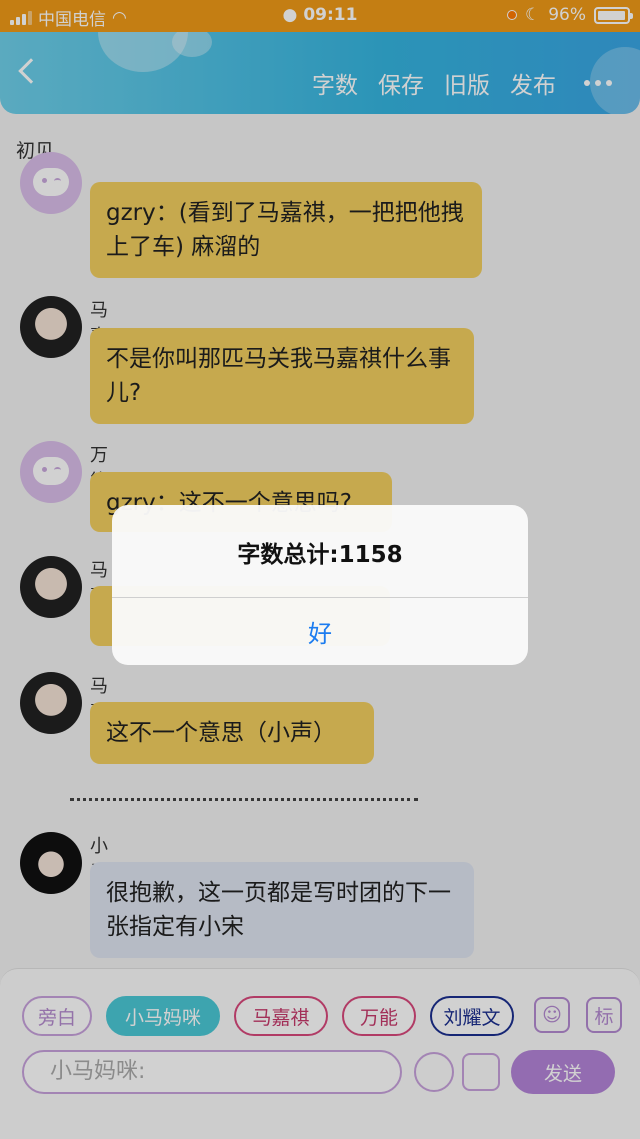 The height and width of the screenshot is (1139, 640). Describe the element at coordinates (320, 555) in the screenshot. I see `dialog-title: 字数总计:1158` at that location.